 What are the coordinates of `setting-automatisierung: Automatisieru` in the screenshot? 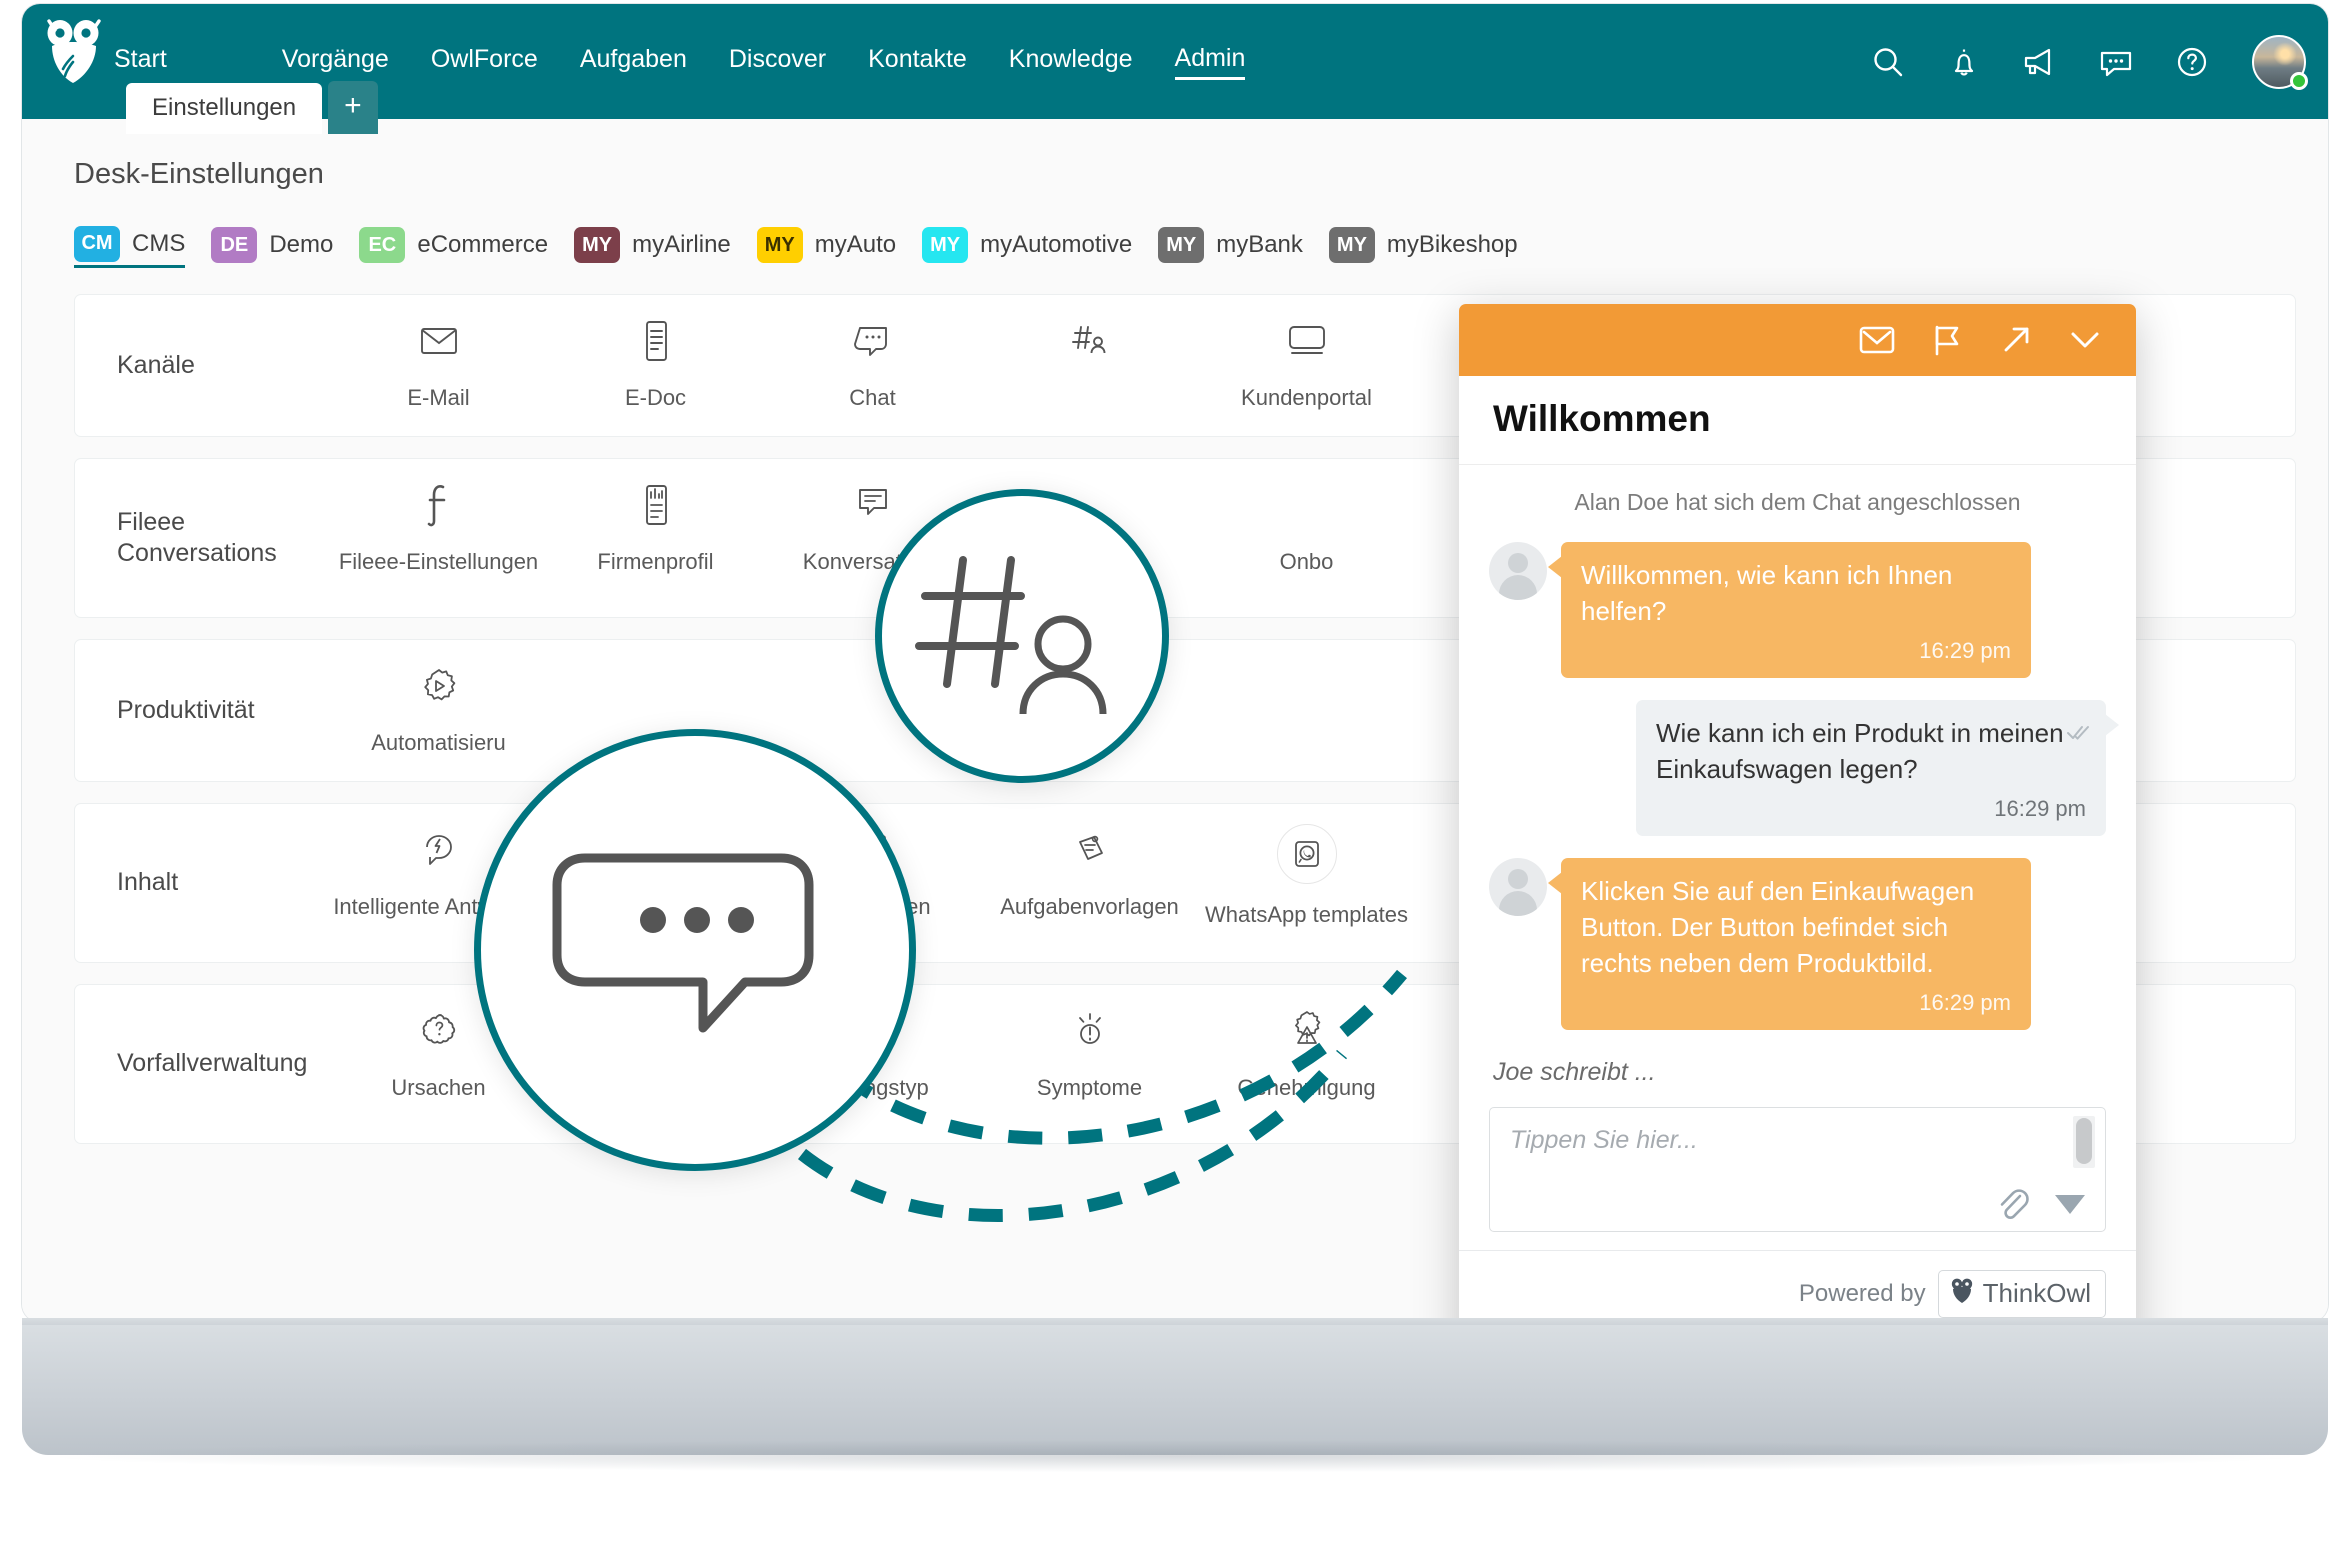 It's located at (438, 708).